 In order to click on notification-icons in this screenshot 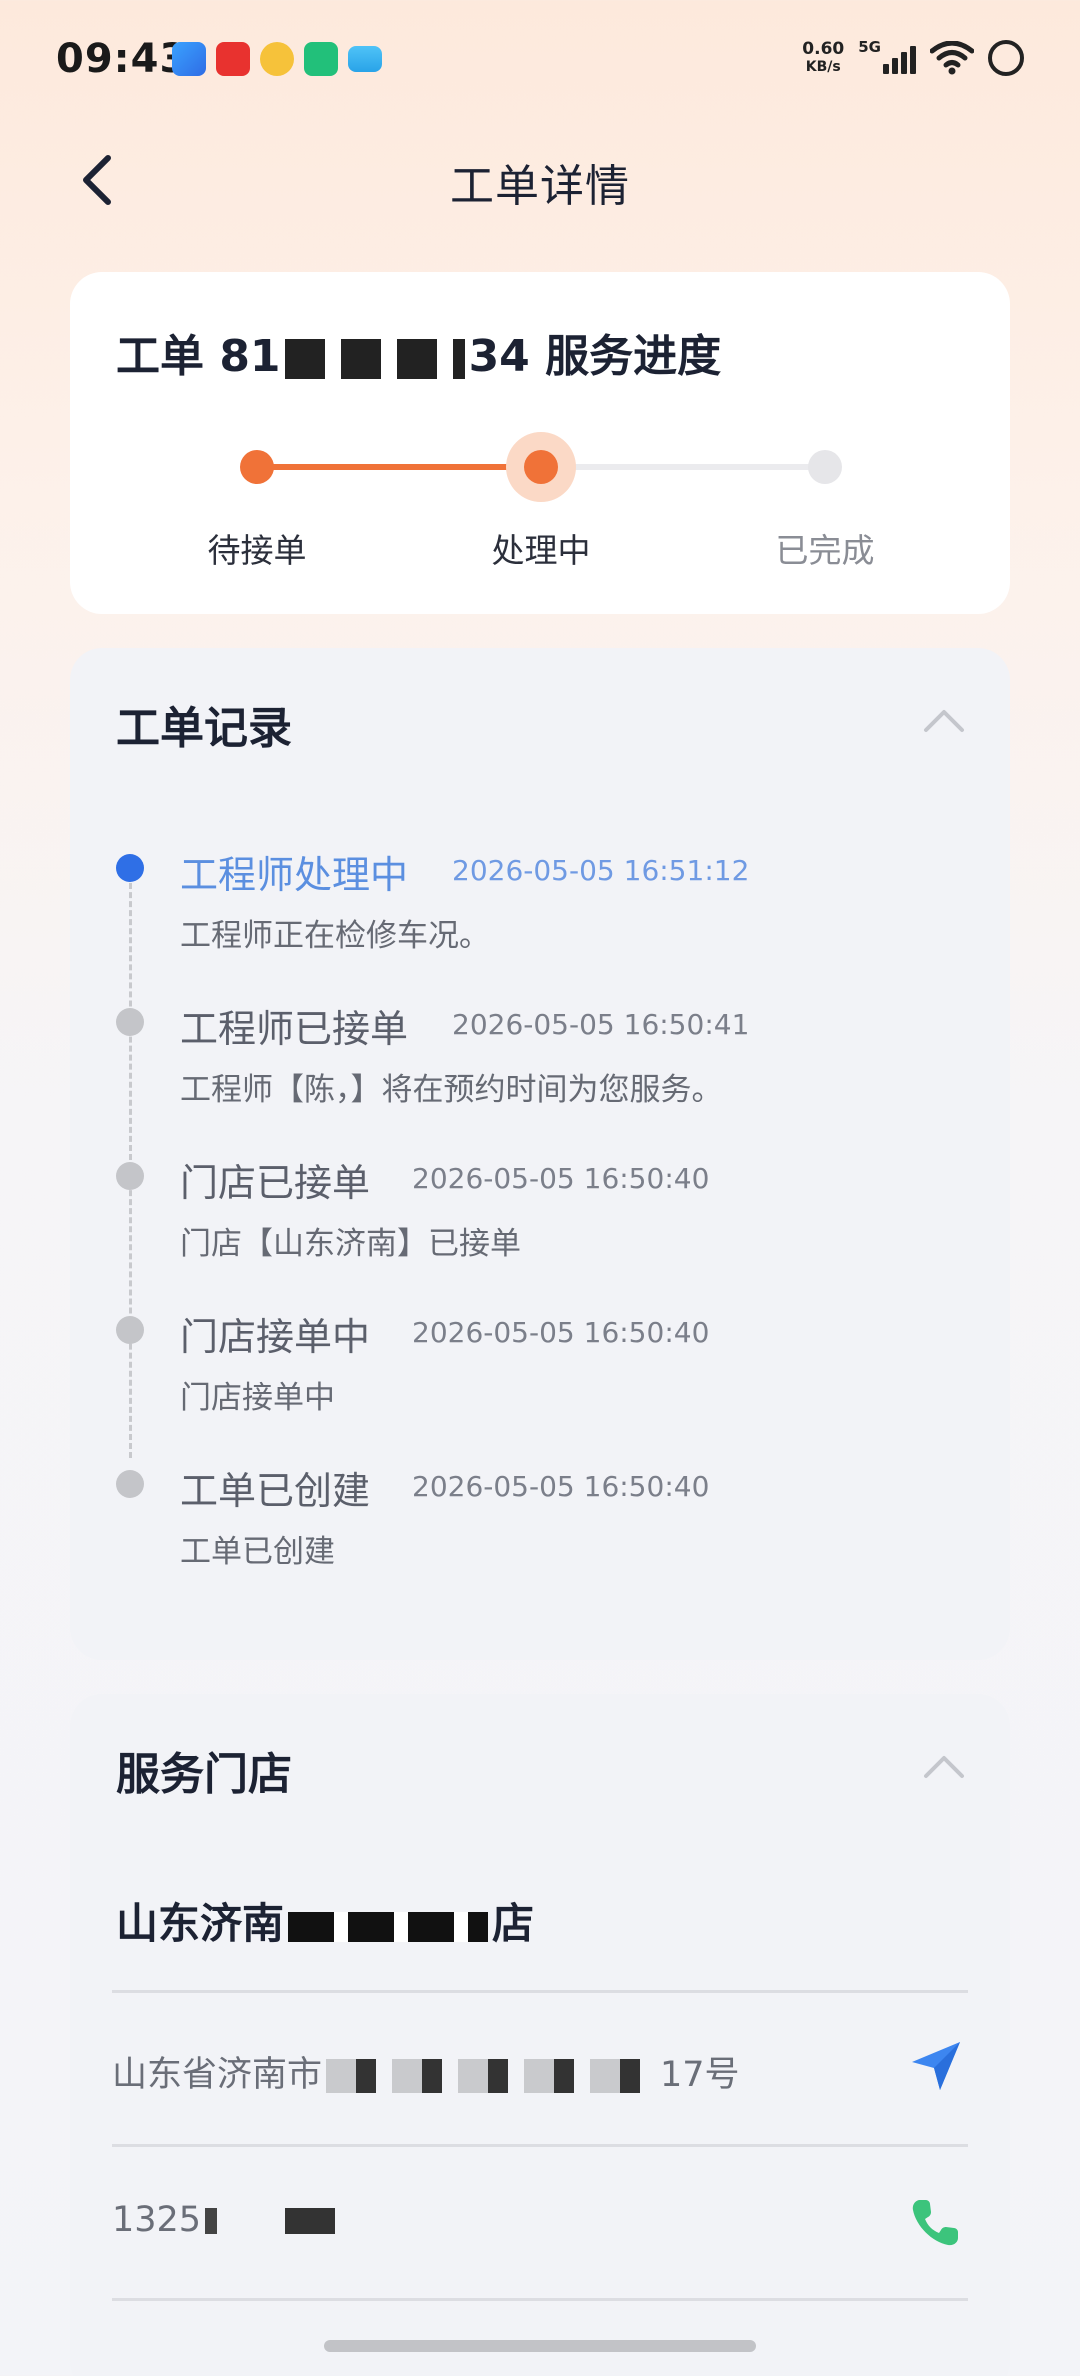, I will do `click(277, 59)`.